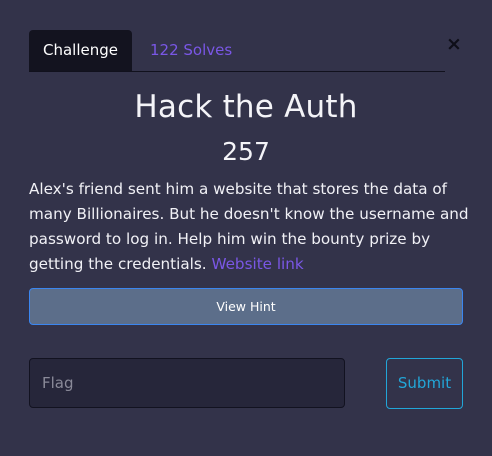  I want to click on challenge-points: 257, so click(246, 151).